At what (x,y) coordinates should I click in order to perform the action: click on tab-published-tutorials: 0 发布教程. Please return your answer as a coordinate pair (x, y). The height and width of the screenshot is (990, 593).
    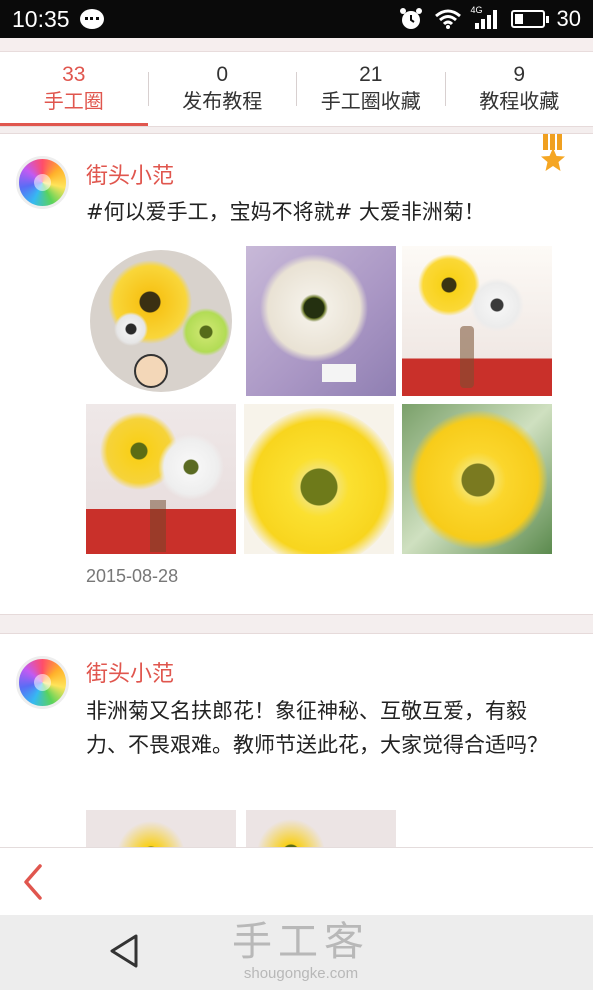
    Looking at the image, I should click on (223, 89).